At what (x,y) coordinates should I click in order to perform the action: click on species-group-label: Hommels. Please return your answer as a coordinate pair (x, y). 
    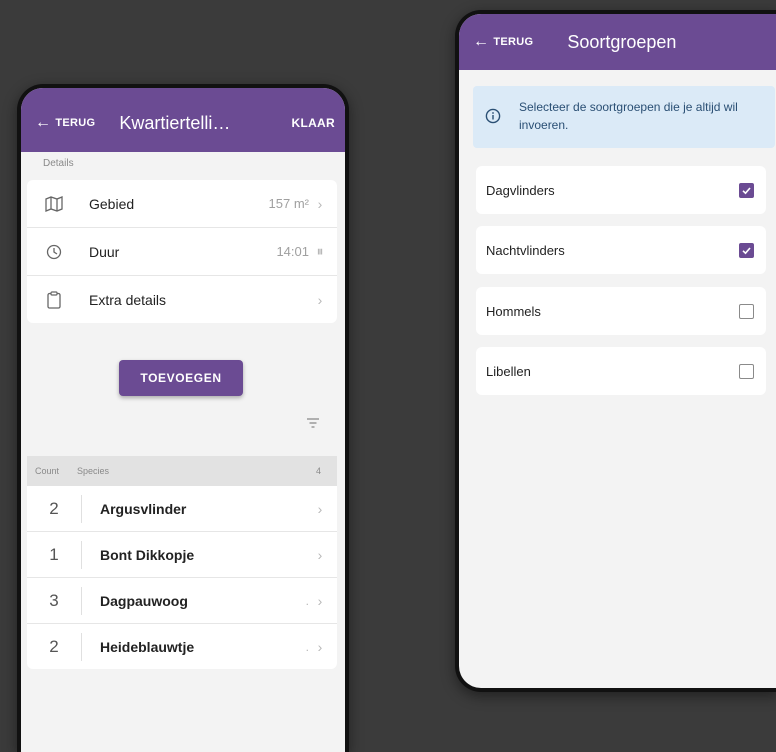
    Looking at the image, I should click on (513, 311).